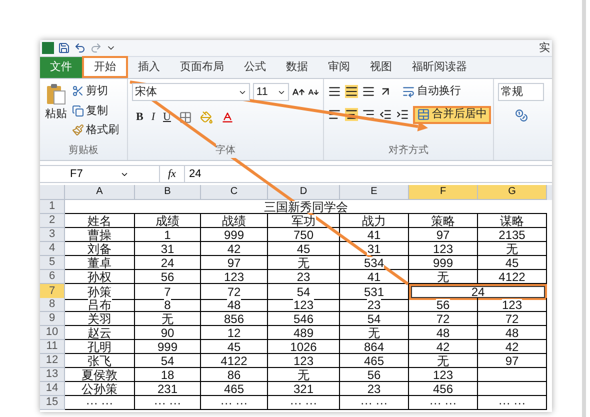 This screenshot has width=590, height=417. Describe the element at coordinates (100, 192) in the screenshot. I see `column-header: A` at that location.